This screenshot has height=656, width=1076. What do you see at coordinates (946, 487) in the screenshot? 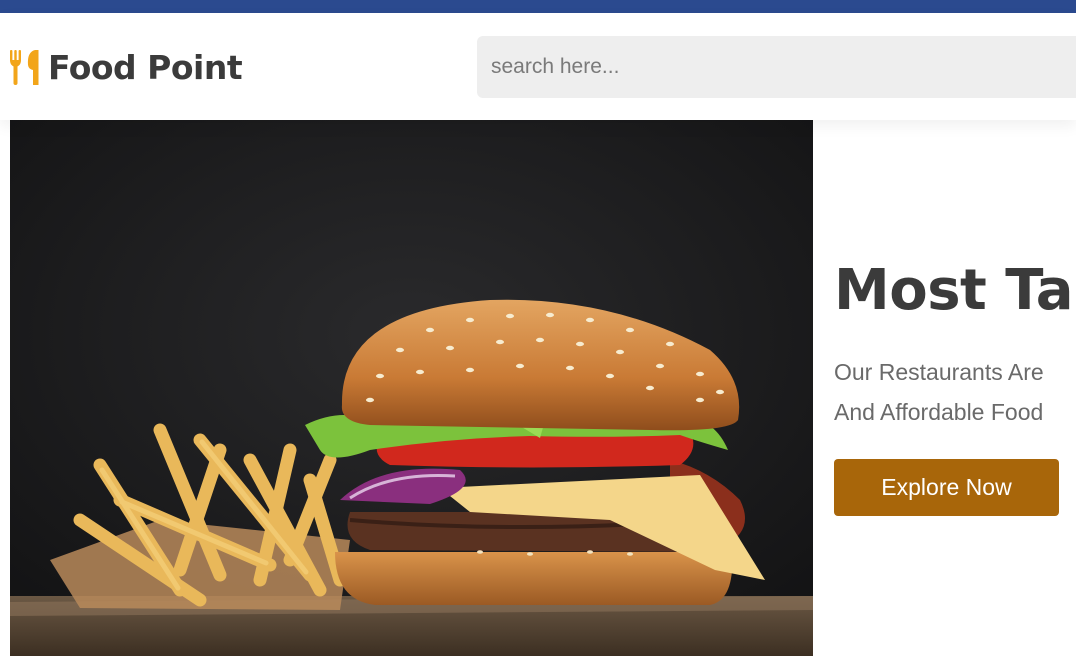
I see `explore-now-button: Explore Now` at bounding box center [946, 487].